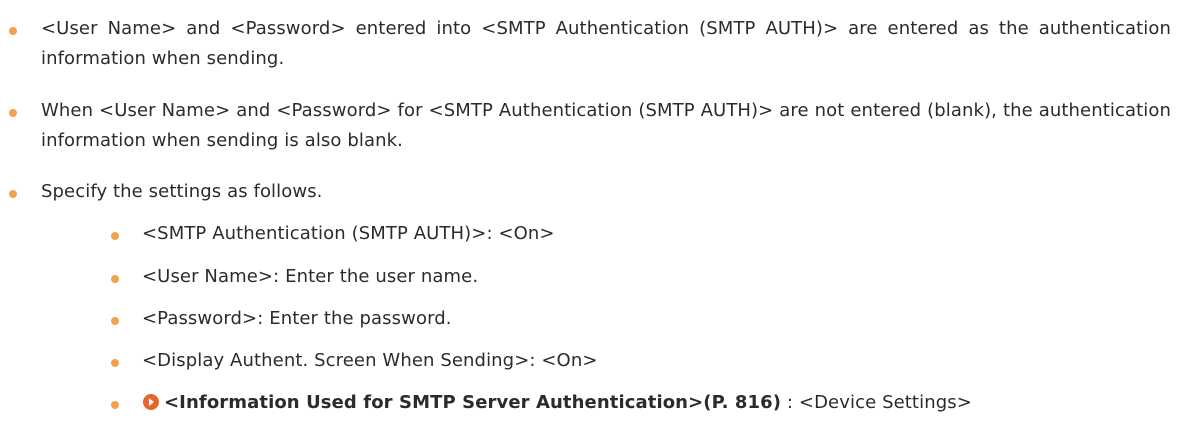 The image size is (1184, 430). What do you see at coordinates (636, 319) in the screenshot?
I see `sub-list-item: <Password>: Enter the password.` at bounding box center [636, 319].